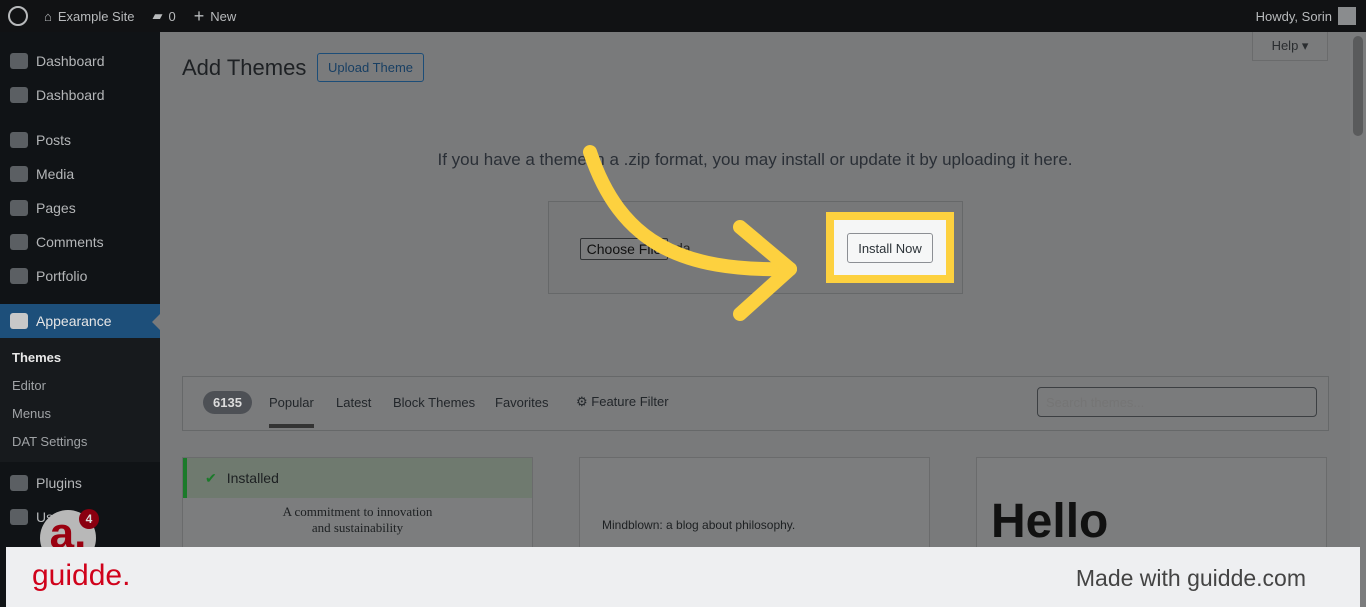  Describe the element at coordinates (89, 519) in the screenshot. I see `users-badge: 4` at that location.